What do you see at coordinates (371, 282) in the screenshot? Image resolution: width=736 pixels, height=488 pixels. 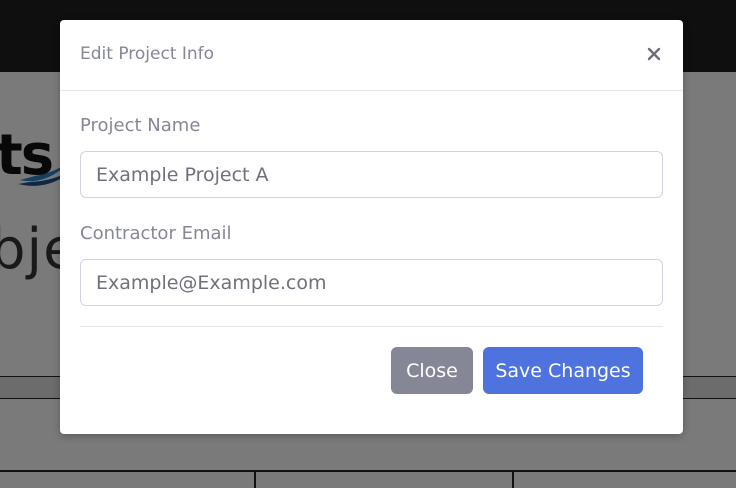 I see `contractor-email-input` at bounding box center [371, 282].